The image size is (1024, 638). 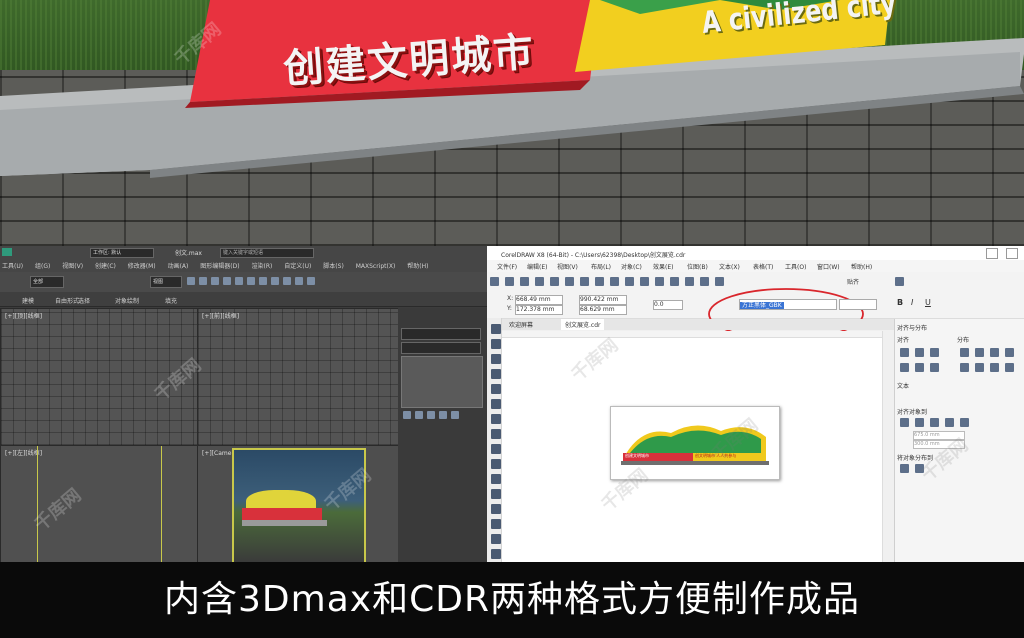 I want to click on save-icon, so click(x=524, y=281).